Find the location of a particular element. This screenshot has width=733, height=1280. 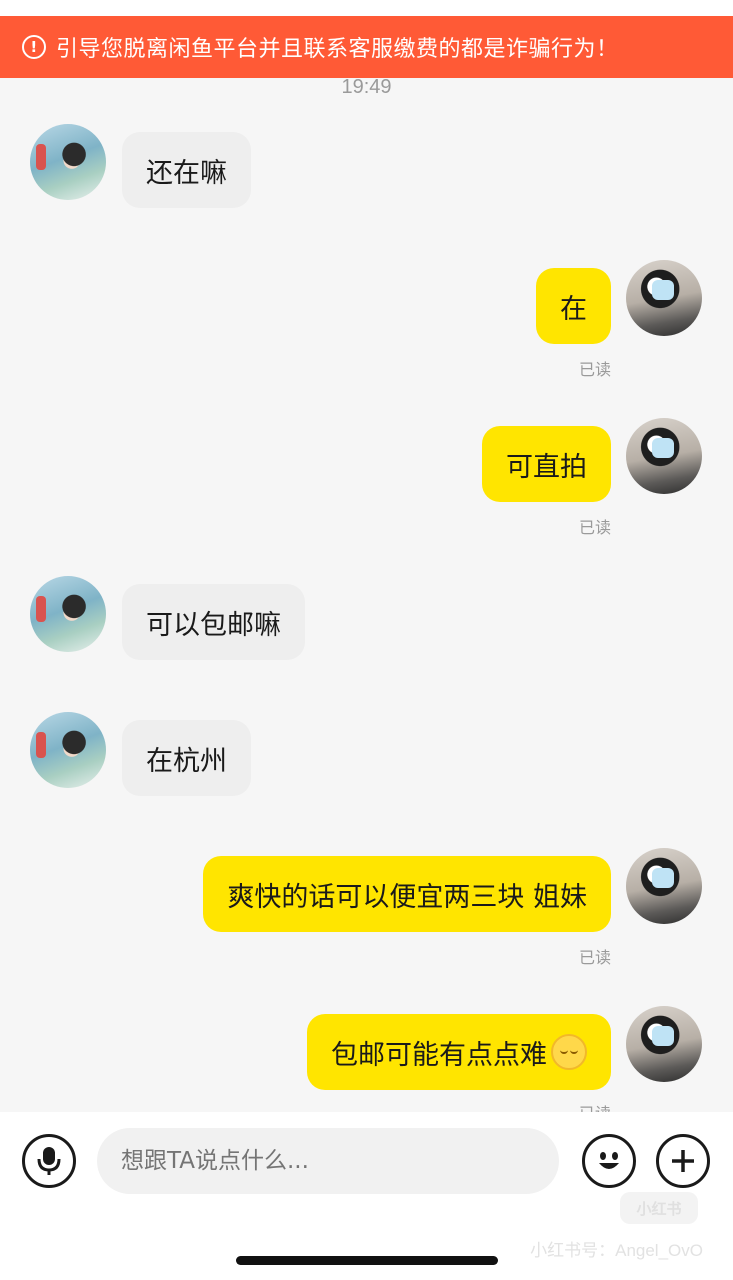

plus-button is located at coordinates (683, 1161).